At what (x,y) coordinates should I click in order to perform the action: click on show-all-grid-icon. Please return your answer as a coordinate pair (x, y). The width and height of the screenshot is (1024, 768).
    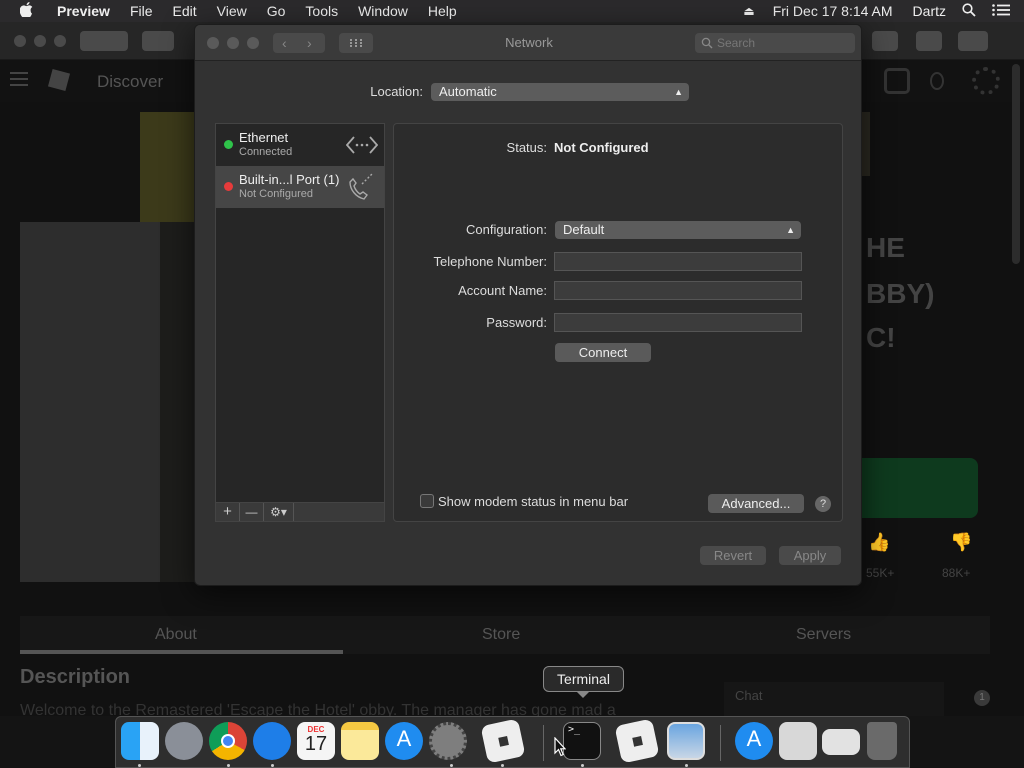
    Looking at the image, I should click on (356, 43).